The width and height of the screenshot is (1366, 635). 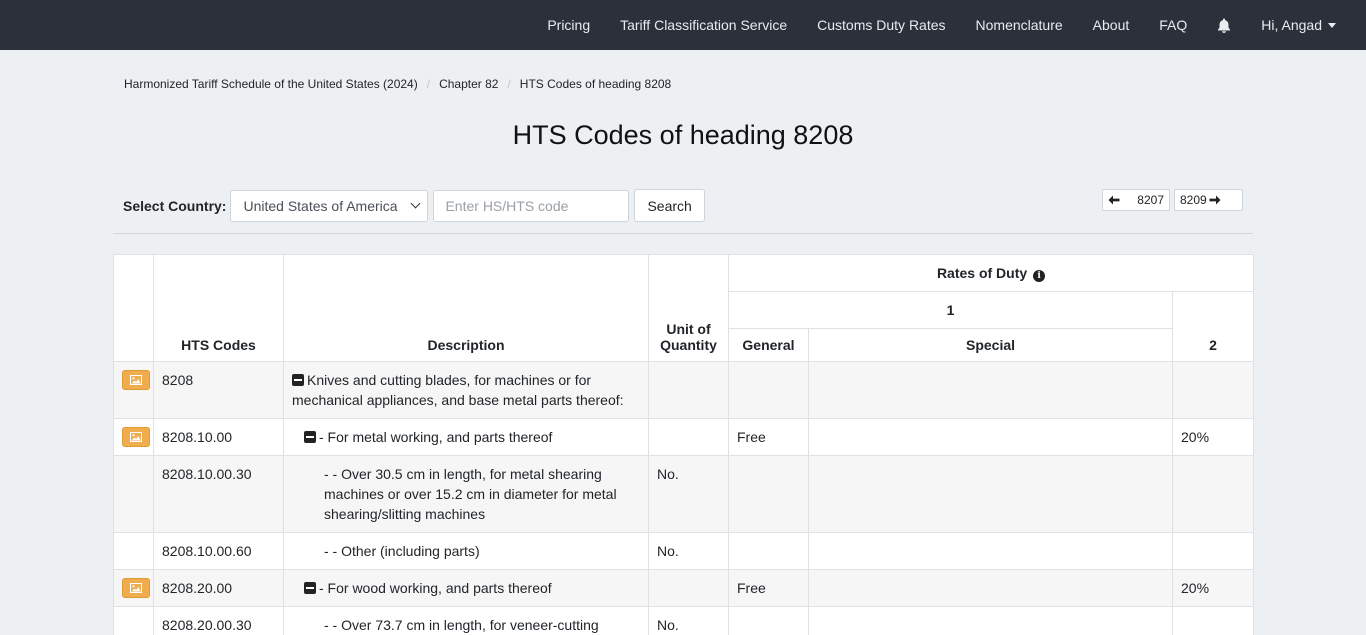 What do you see at coordinates (1332, 25) in the screenshot?
I see `caret-down-icon` at bounding box center [1332, 25].